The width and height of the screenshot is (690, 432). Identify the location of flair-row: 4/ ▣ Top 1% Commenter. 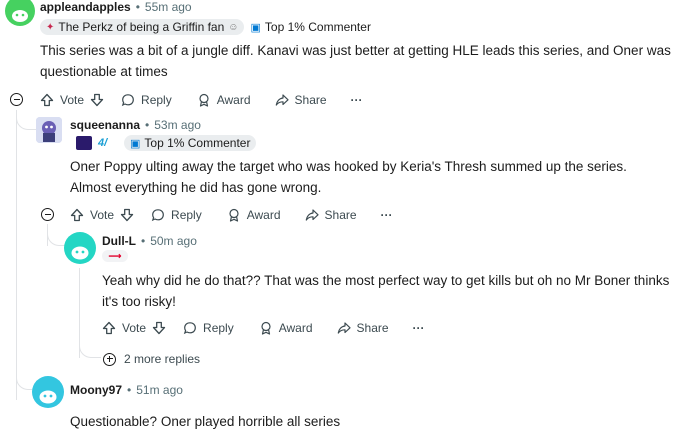
(166, 143).